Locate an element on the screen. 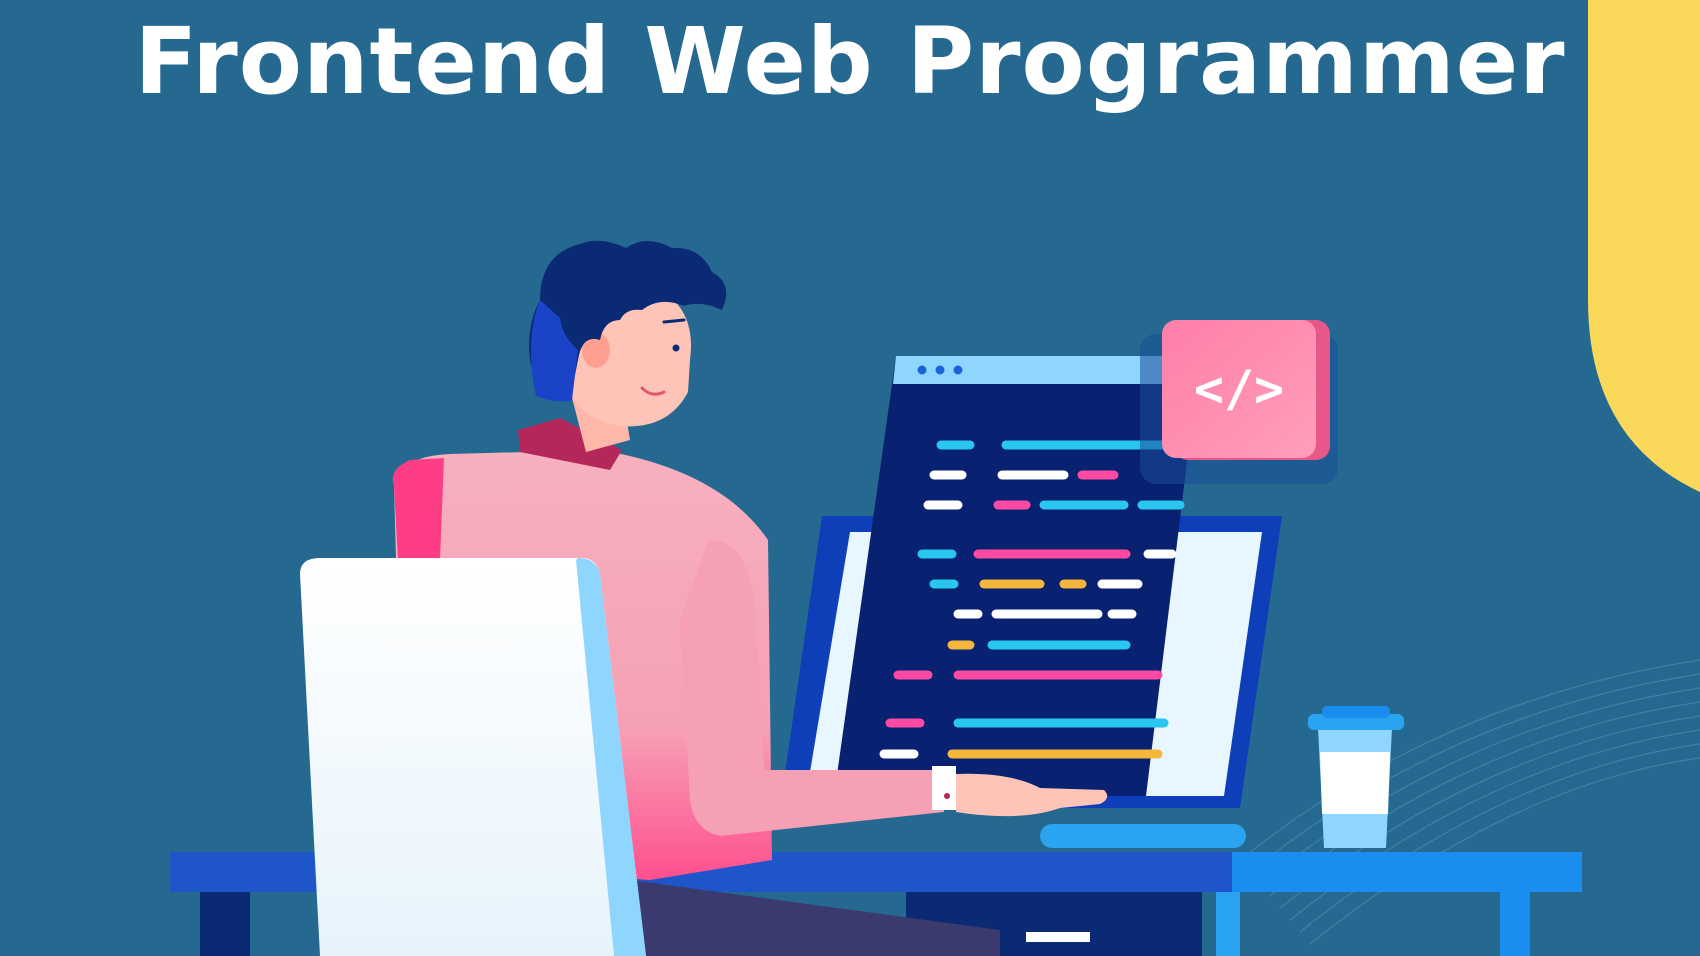 The width and height of the screenshot is (1700, 956). code-badge-label: </> is located at coordinates (1239, 389).